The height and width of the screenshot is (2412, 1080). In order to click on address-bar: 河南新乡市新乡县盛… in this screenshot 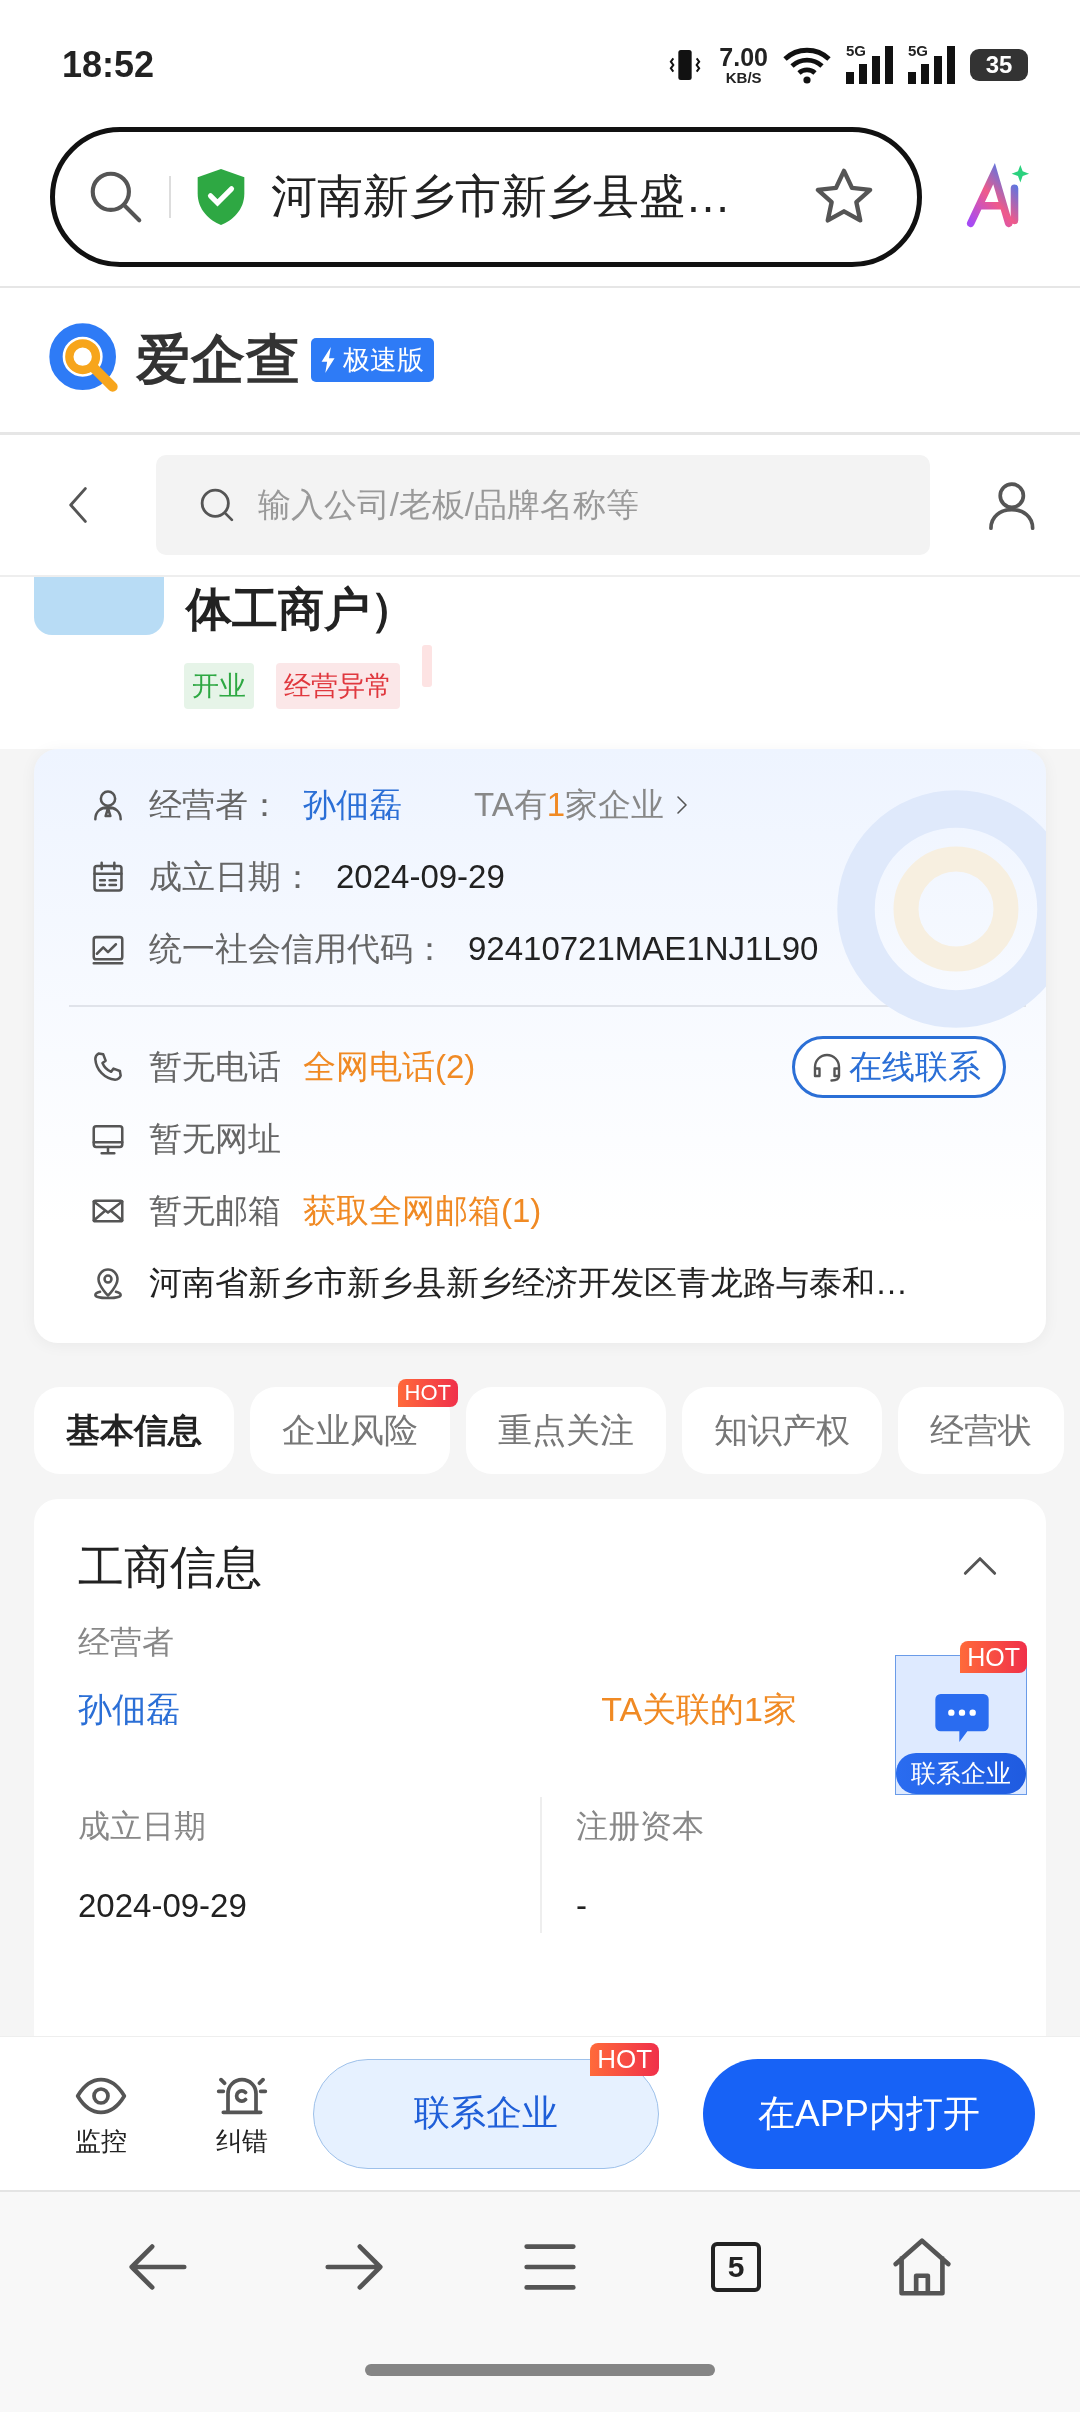, I will do `click(486, 197)`.